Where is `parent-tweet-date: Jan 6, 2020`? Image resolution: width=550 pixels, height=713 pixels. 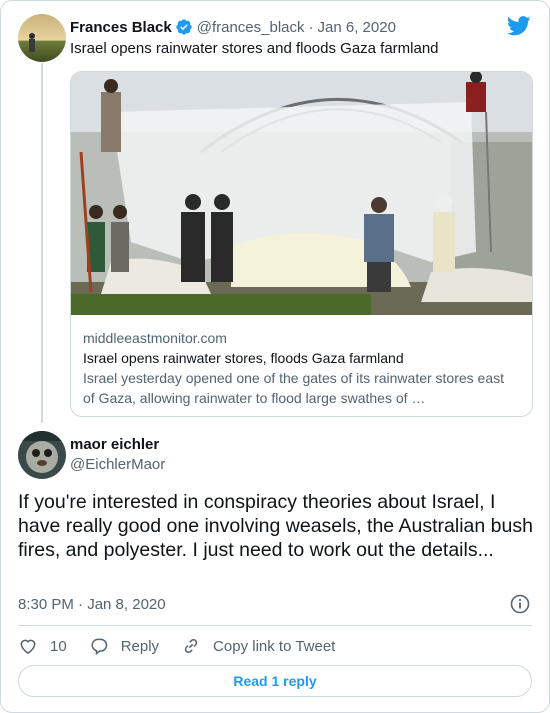 parent-tweet-date: Jan 6, 2020 is located at coordinates (357, 27).